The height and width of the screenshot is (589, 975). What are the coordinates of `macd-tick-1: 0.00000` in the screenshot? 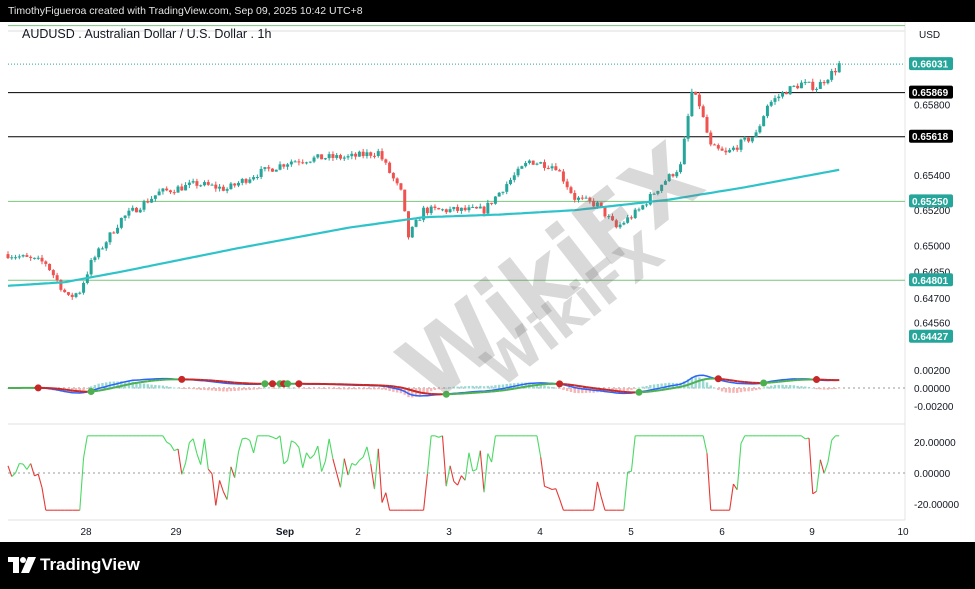 It's located at (932, 389).